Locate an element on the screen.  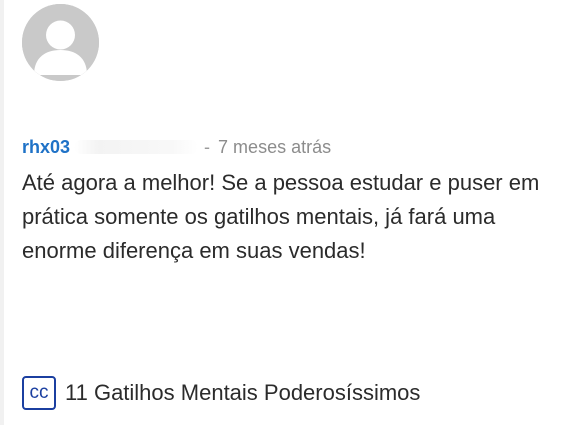
cc-badge-icon: cc is located at coordinates (39, 393).